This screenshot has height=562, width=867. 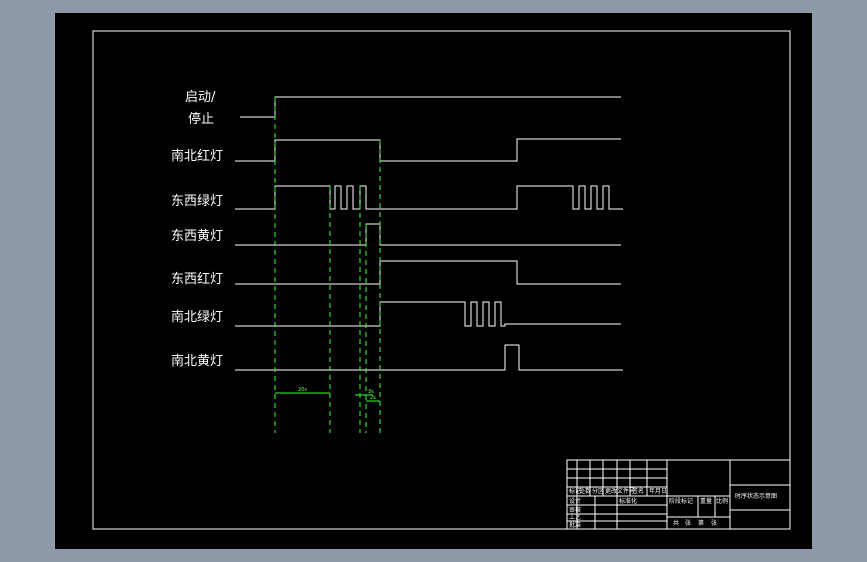 What do you see at coordinates (706, 501) in the screenshot?
I see `tb-cell-12: 重量` at bounding box center [706, 501].